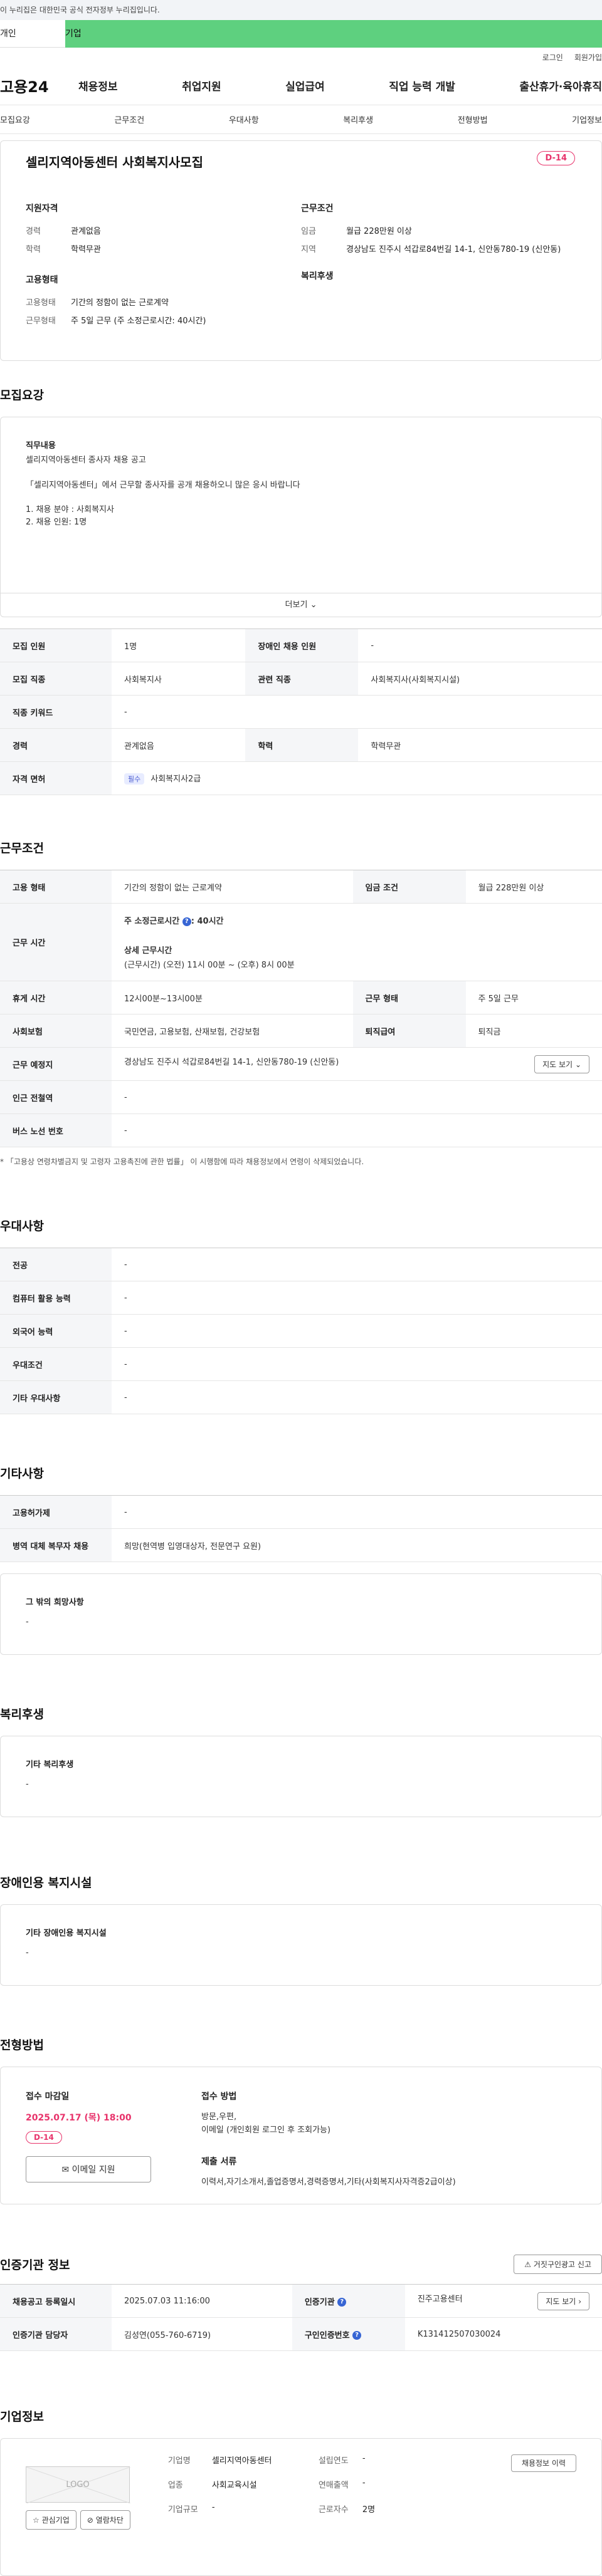 The width and height of the screenshot is (602, 2576). Describe the element at coordinates (301, 605) in the screenshot. I see `more-button: 더보기 ⌄` at that location.